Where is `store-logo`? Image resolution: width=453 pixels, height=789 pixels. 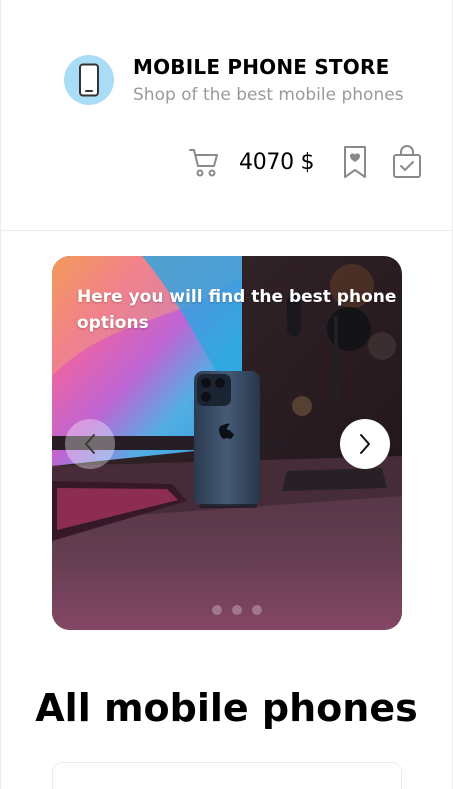 store-logo is located at coordinates (89, 80).